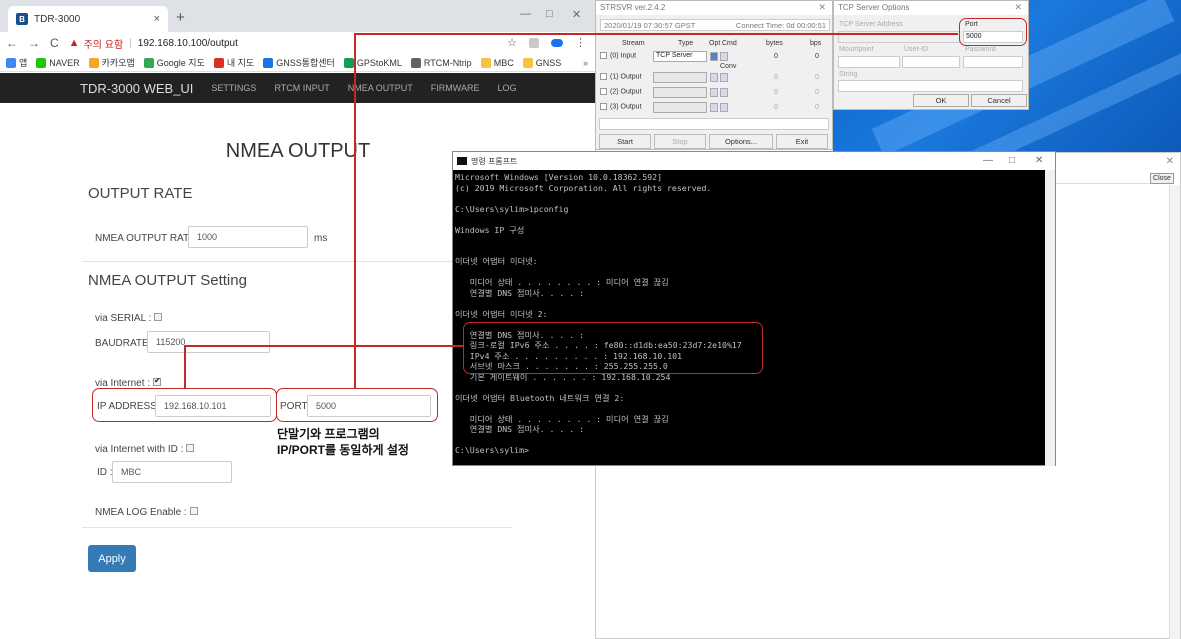 Image resolution: width=1181 pixels, height=639 pixels. Describe the element at coordinates (506, 88) in the screenshot. I see `nav-log: LOG` at that location.